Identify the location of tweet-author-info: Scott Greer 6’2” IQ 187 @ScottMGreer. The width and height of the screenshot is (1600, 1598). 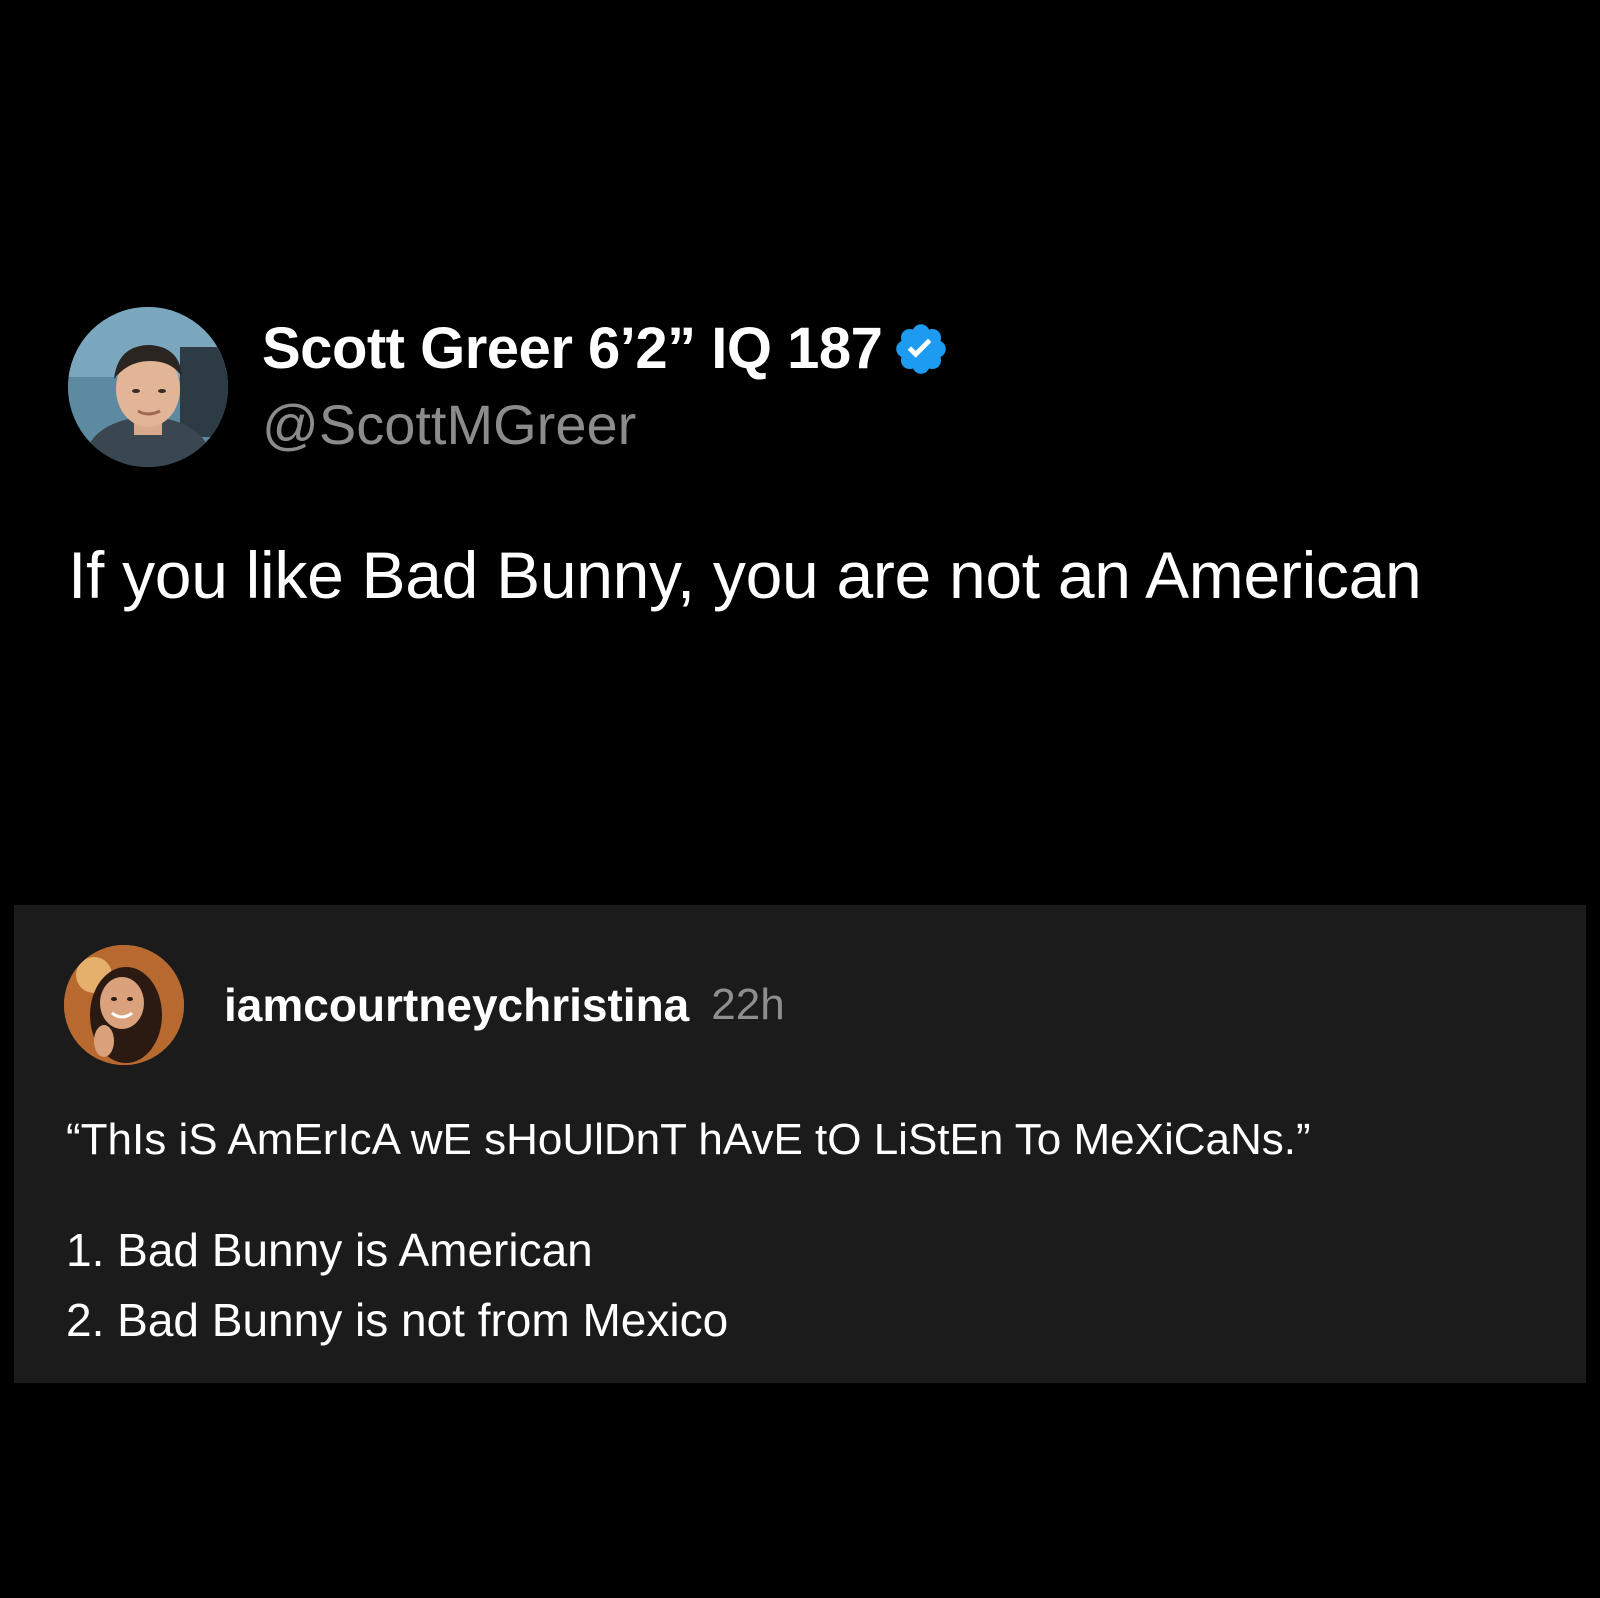
(606, 387).